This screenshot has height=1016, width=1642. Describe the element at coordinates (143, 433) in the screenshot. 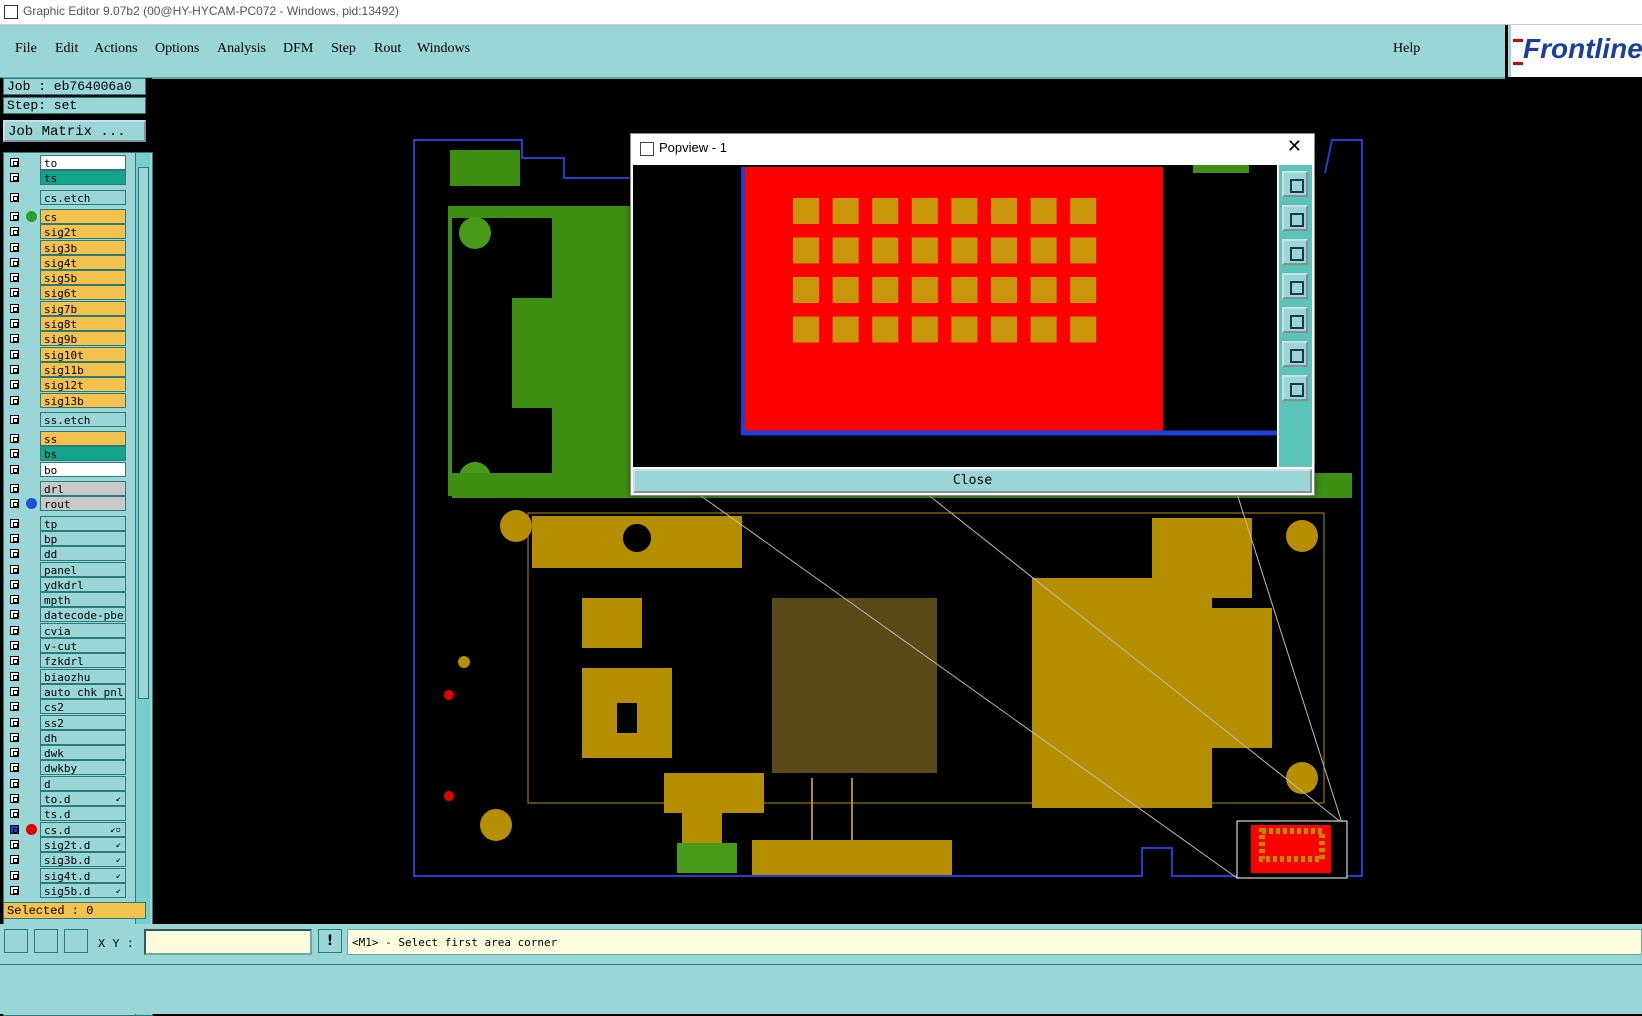

I see `scrollbar-thumb` at that location.